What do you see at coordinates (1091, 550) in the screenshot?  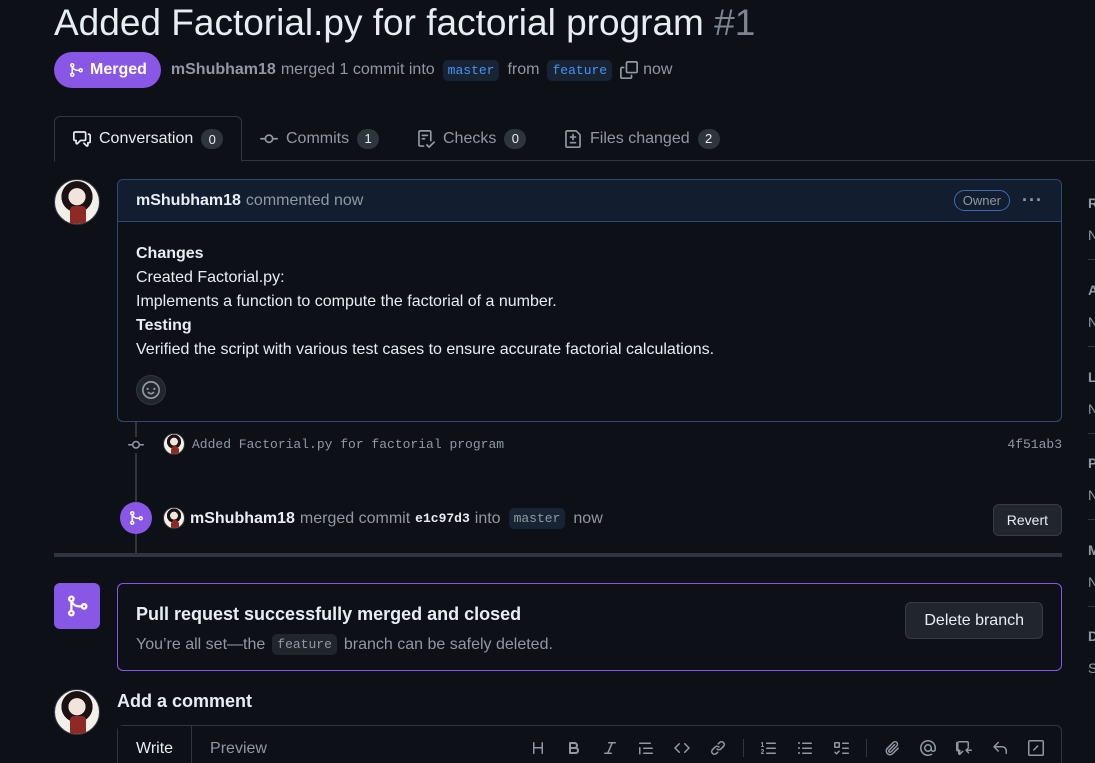 I see `sidebar-heading: M` at bounding box center [1091, 550].